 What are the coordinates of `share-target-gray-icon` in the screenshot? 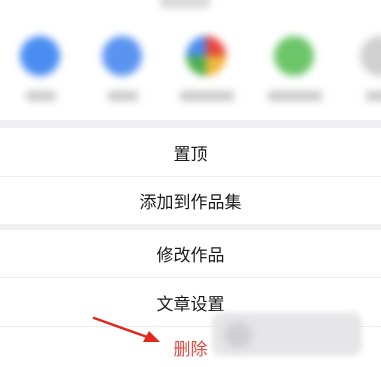 It's located at (370, 56).